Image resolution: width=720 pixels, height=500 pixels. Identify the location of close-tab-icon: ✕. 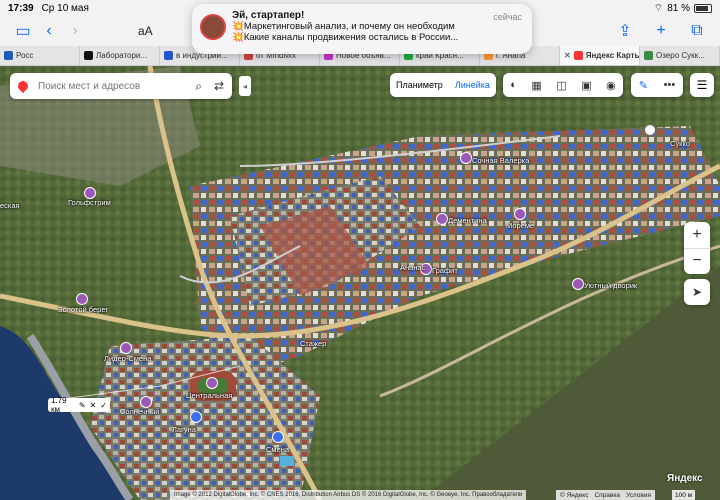
(567, 55).